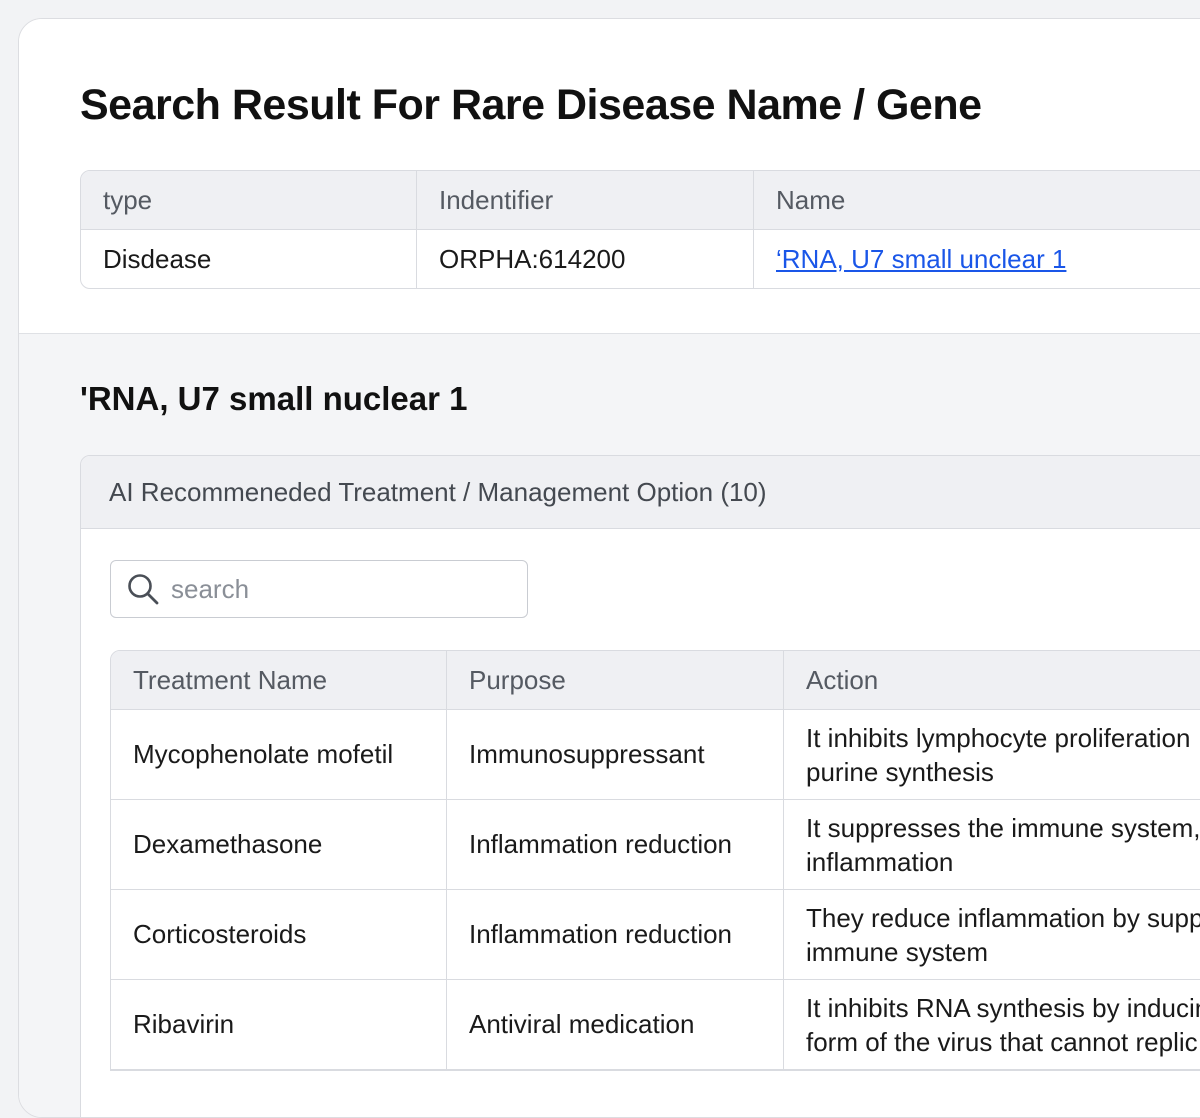 This screenshot has width=1200, height=1118. Describe the element at coordinates (341, 589) in the screenshot. I see `search-input` at that location.